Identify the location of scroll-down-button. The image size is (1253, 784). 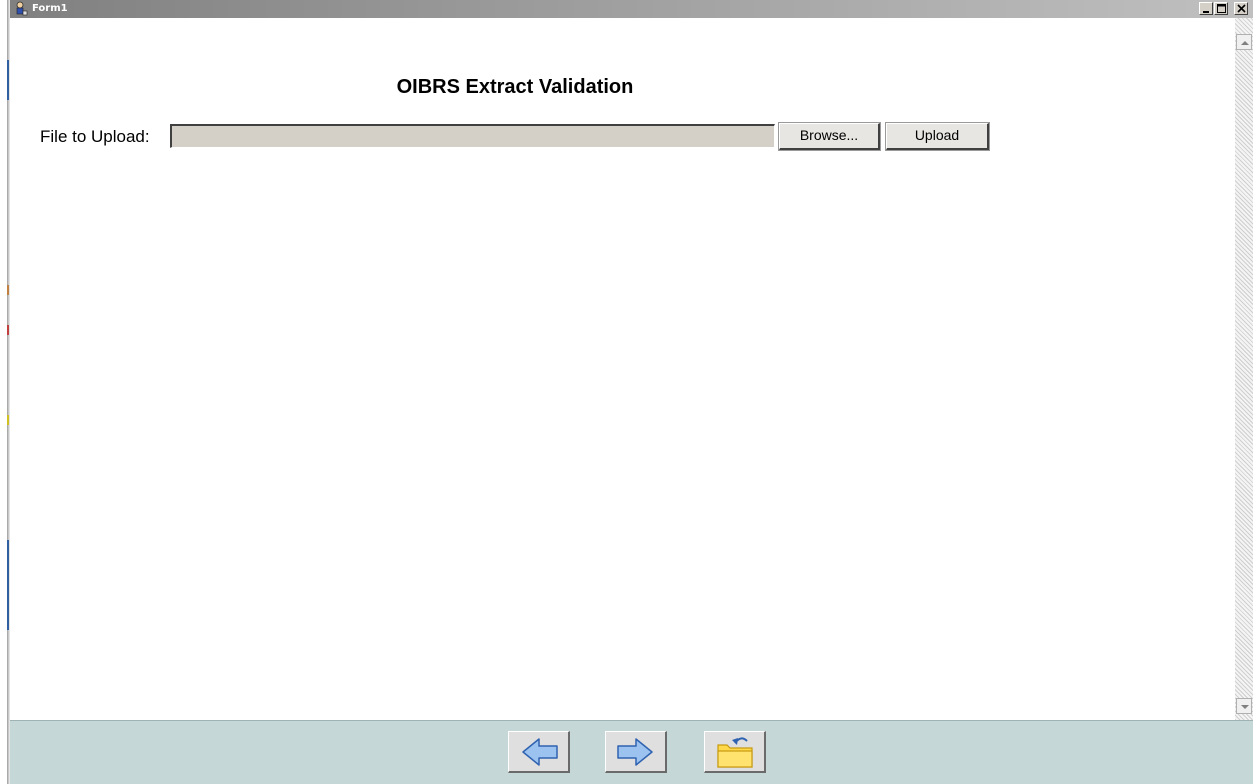
(1244, 706).